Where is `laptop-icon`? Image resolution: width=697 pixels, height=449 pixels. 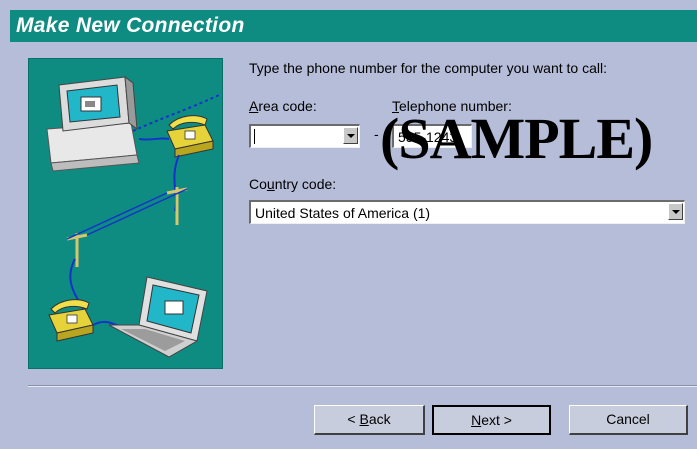 laptop-icon is located at coordinates (158, 317).